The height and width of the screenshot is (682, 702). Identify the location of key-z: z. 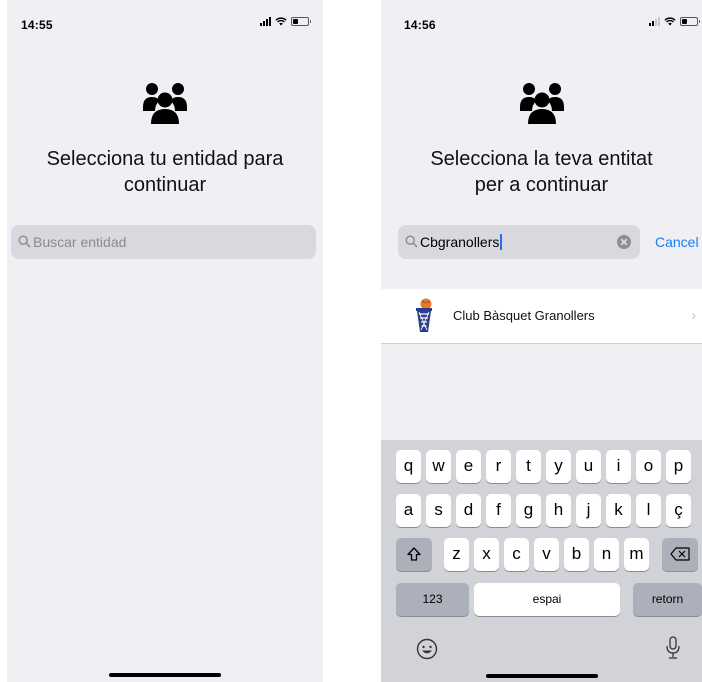
(456, 554).